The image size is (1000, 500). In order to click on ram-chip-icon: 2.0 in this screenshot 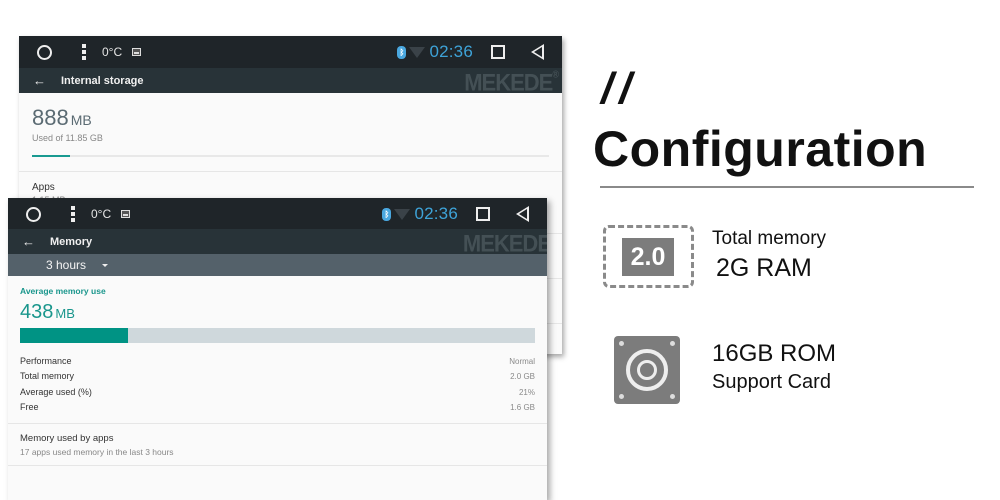, I will do `click(648, 256)`.